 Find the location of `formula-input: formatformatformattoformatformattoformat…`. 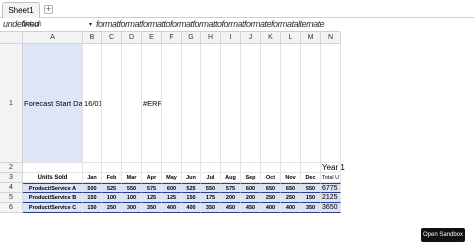

formula-input: formatformatformattoformatformattoformat… is located at coordinates (210, 24).